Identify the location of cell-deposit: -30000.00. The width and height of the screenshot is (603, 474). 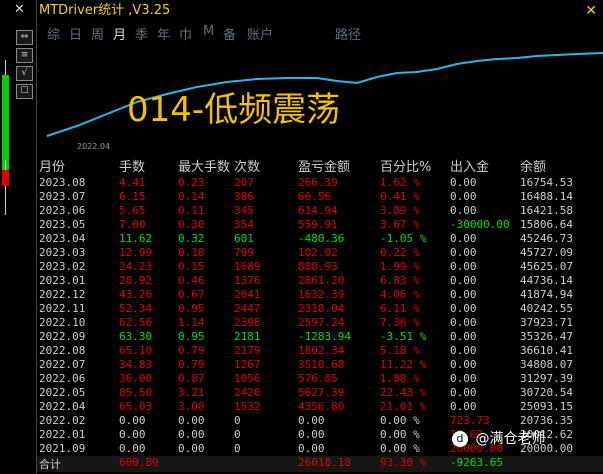
(480, 224).